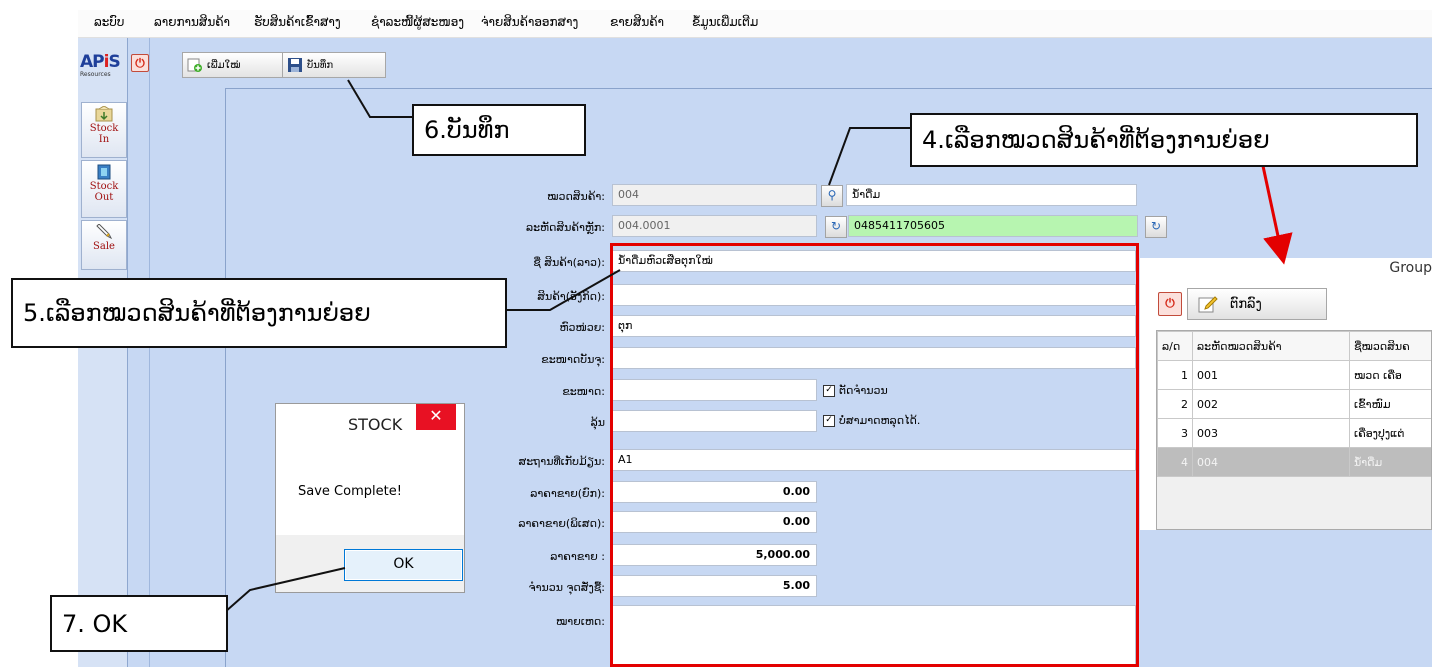 The image size is (1432, 667). I want to click on callout-save: 6.ບັນທຶກ, so click(499, 130).